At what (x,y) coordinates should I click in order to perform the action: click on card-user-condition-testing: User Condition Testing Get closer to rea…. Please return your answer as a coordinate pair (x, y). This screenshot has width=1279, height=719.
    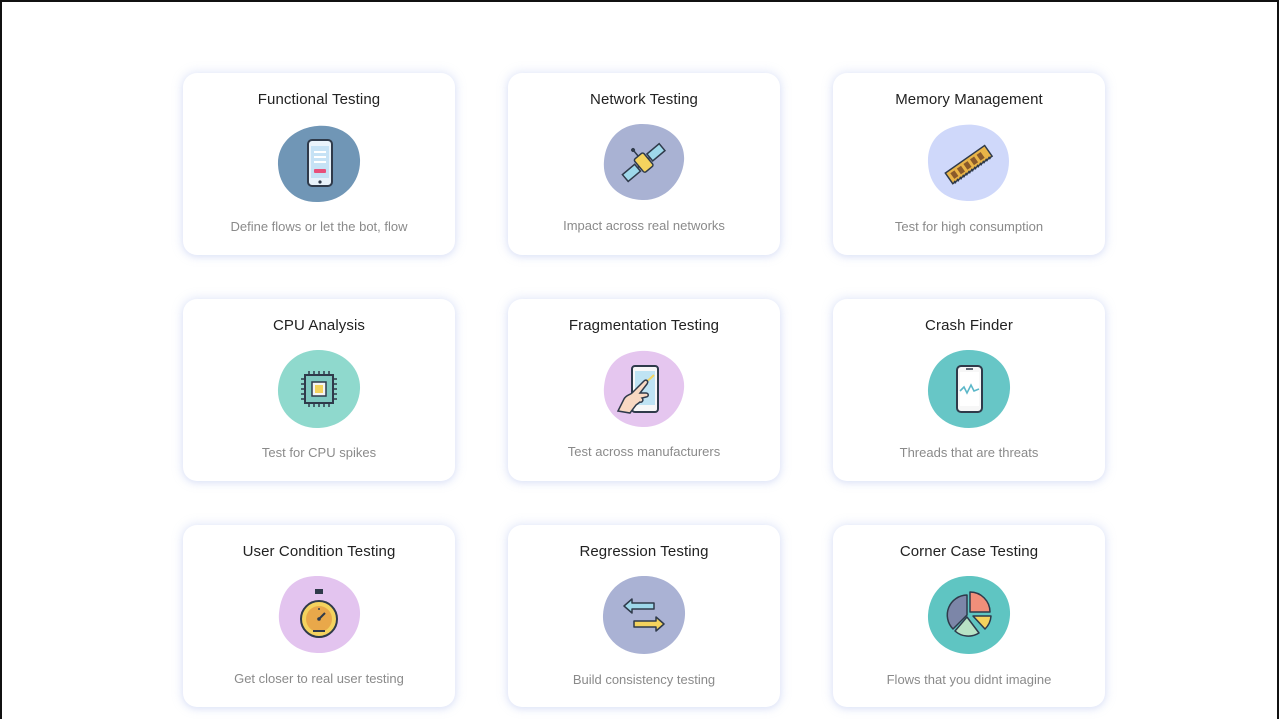
    Looking at the image, I should click on (319, 616).